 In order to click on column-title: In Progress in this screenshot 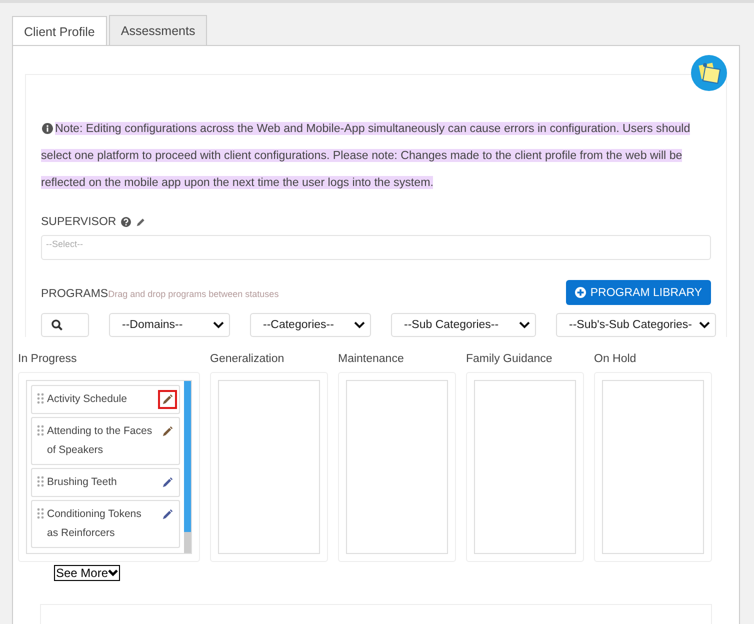, I will do `click(48, 360)`.